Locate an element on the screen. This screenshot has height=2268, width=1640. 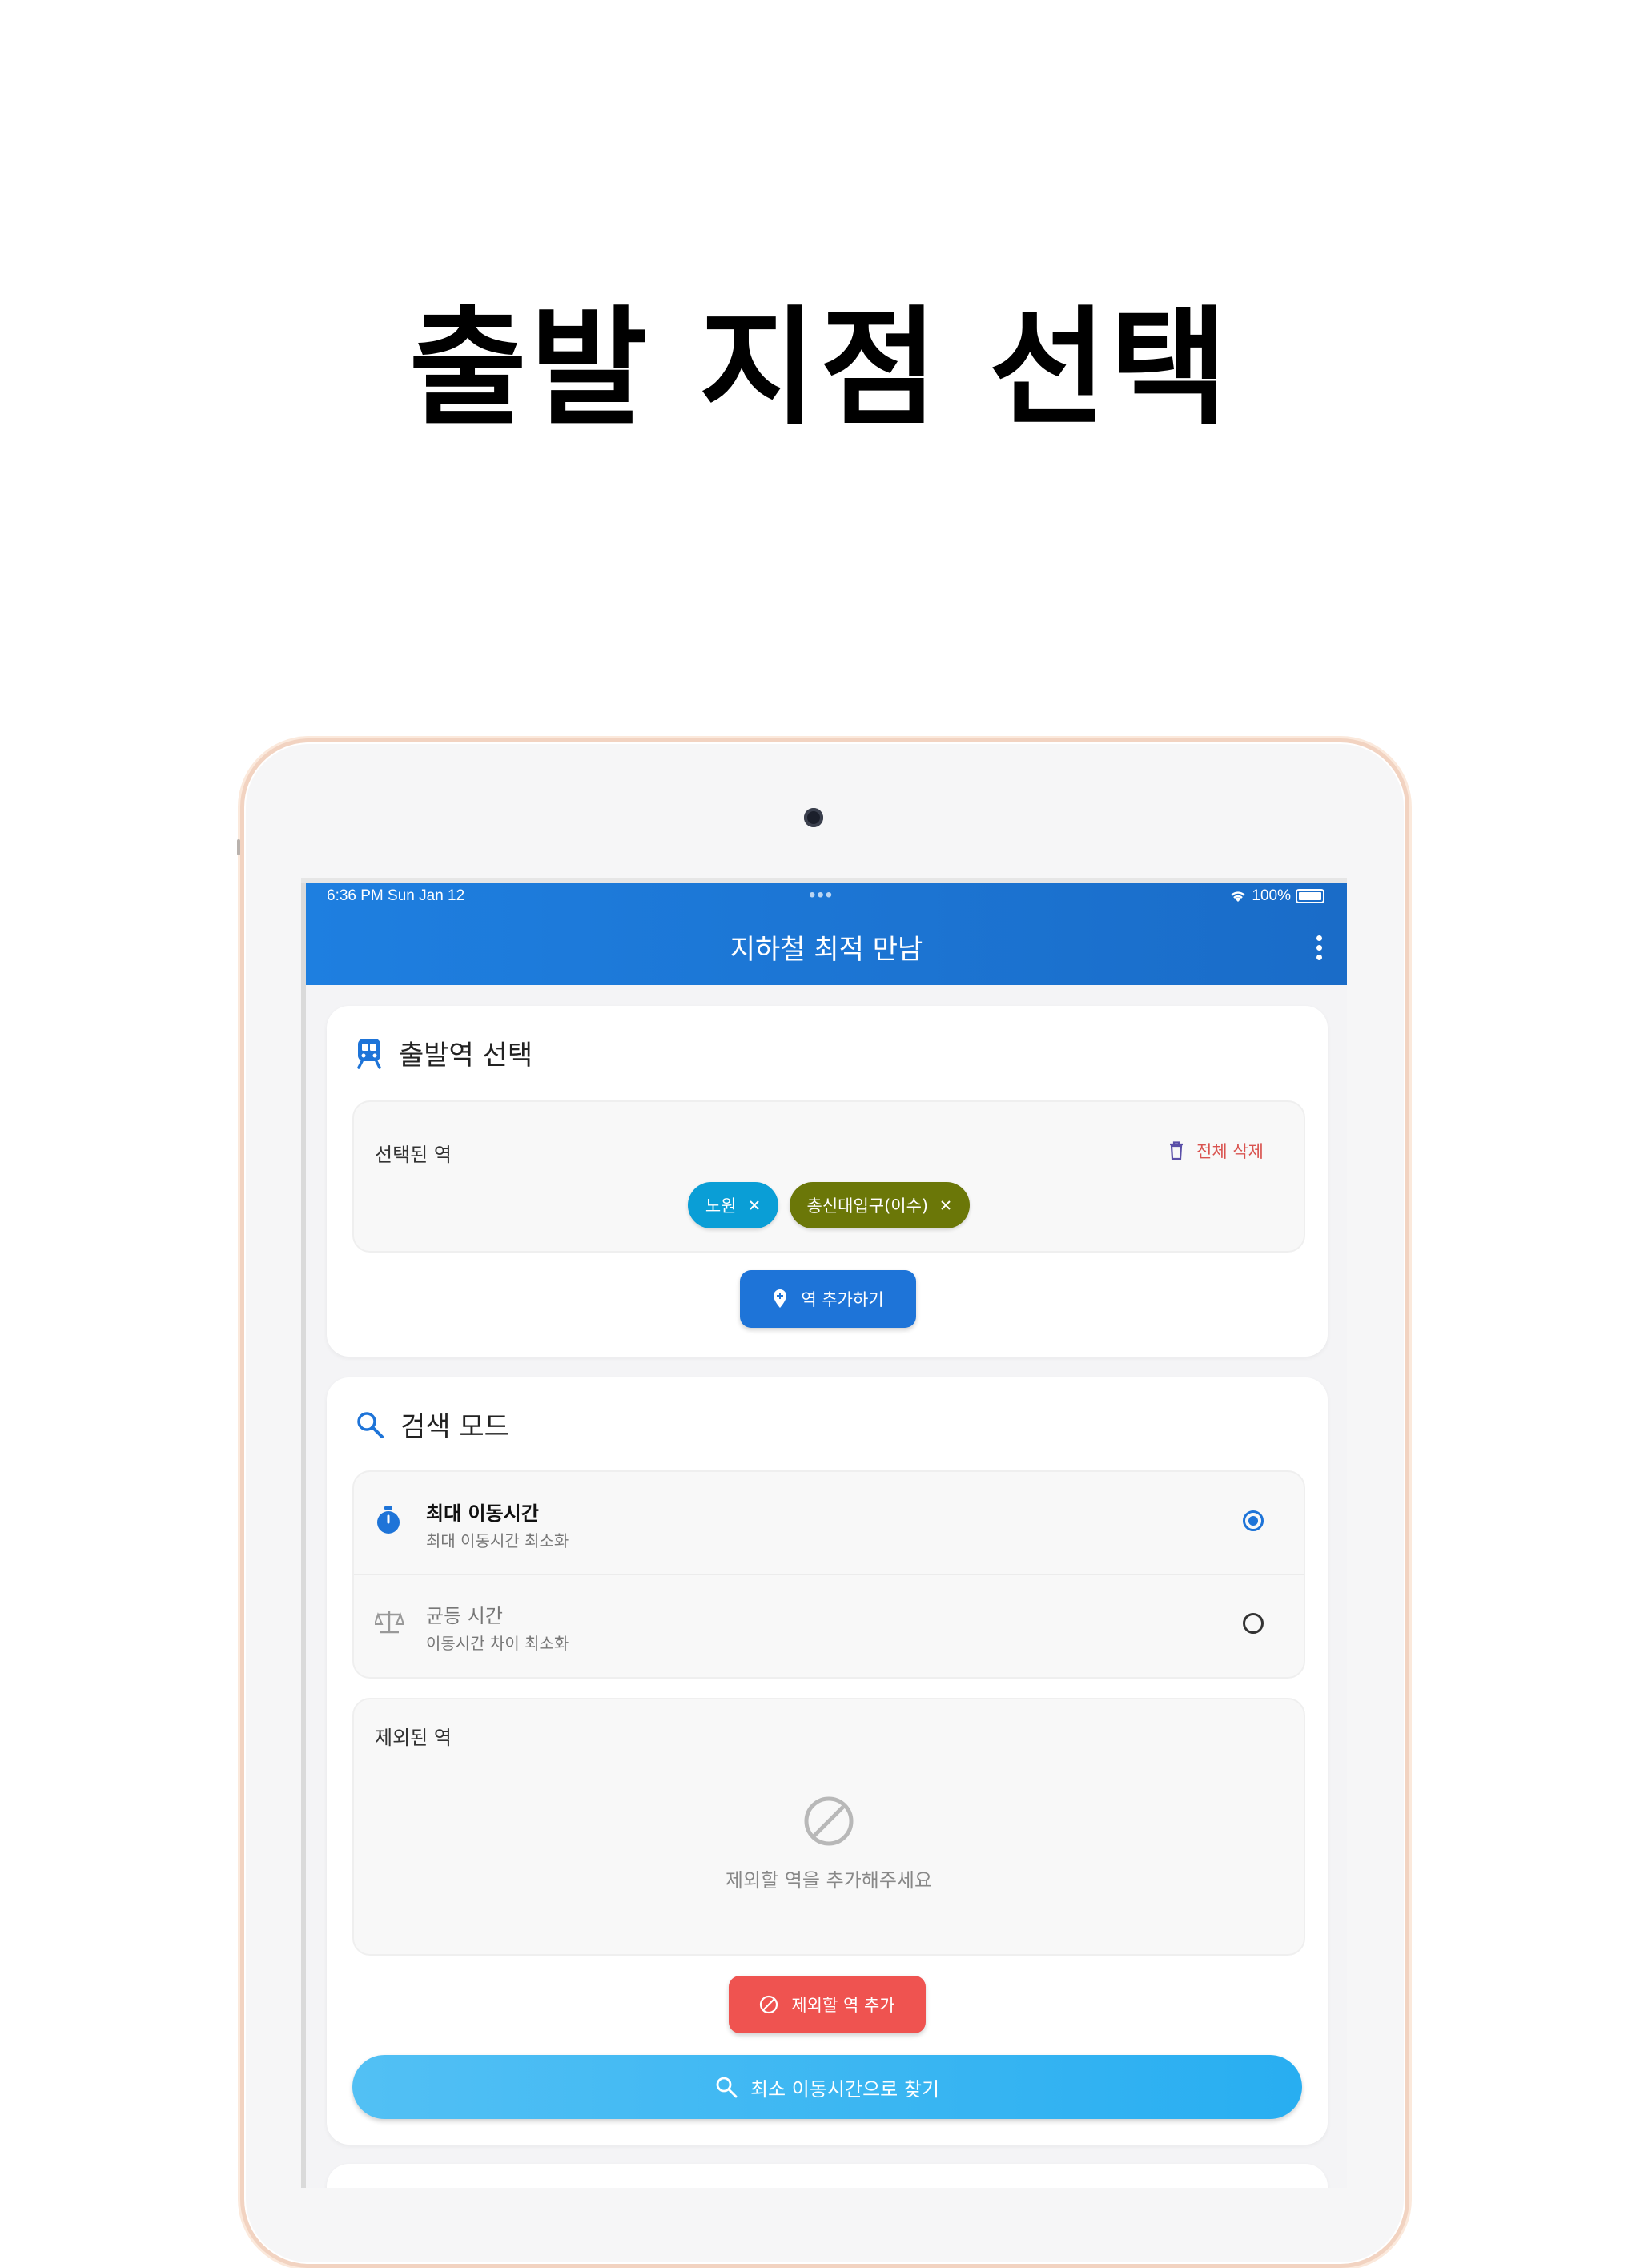
next-card-peek is located at coordinates (827, 2176).